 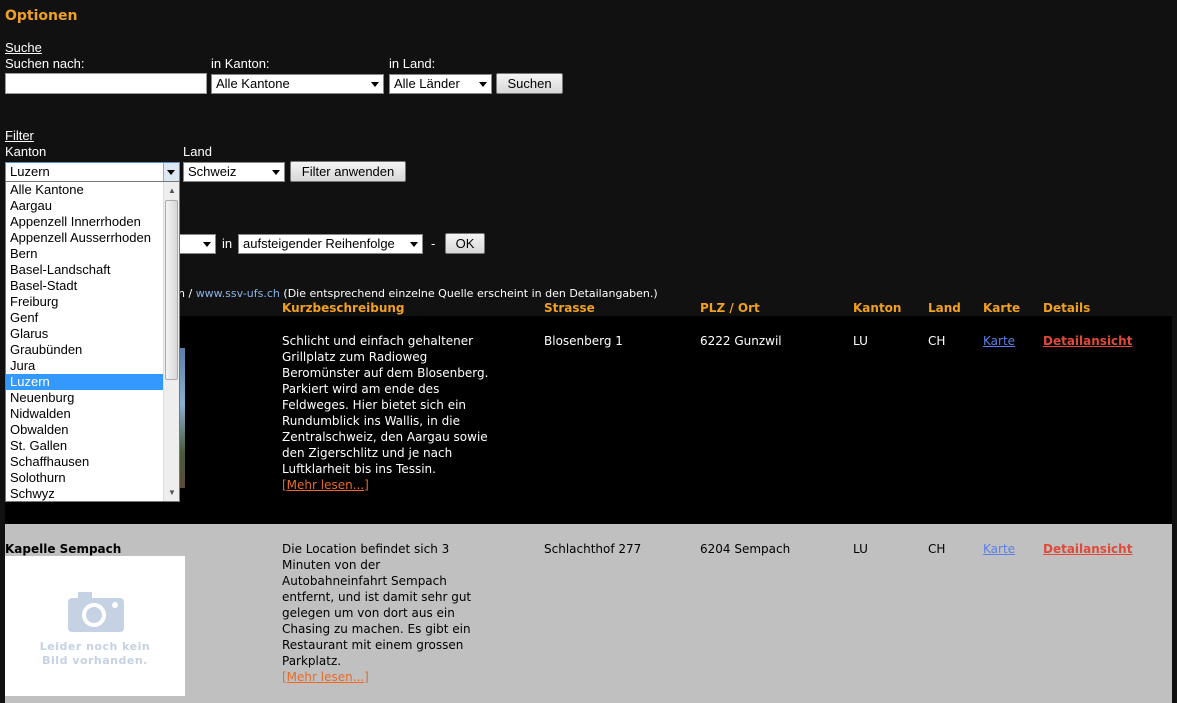 I want to click on no-image-placeholder: Leider noch kein Bild vorhanden., so click(x=95, y=626).